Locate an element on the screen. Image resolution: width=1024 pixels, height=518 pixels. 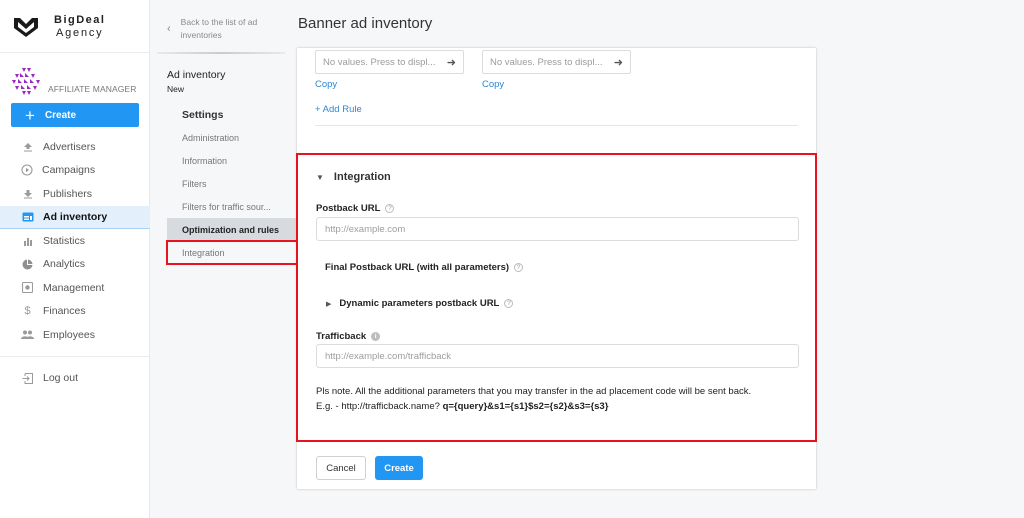
create-button-label: Create is located at coordinates (60, 115).